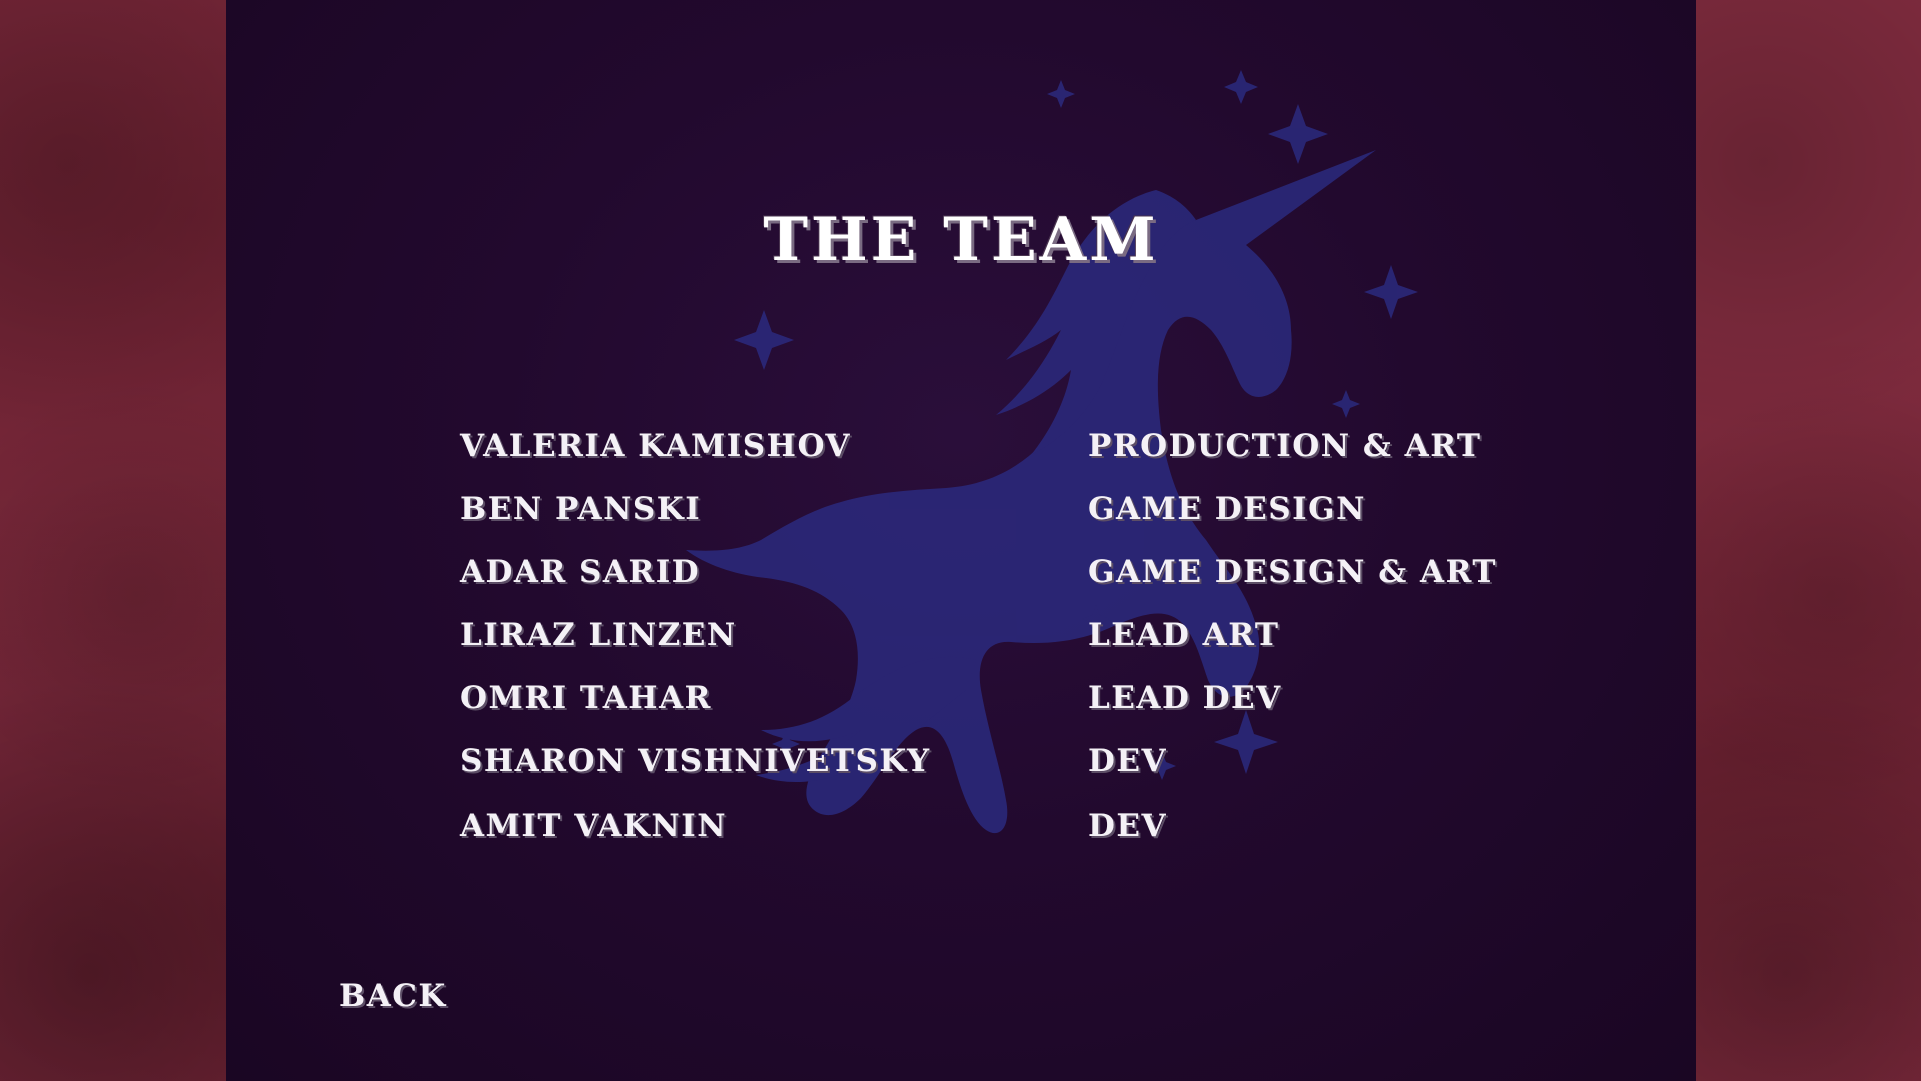  I want to click on right-side-border, so click(1808, 540).